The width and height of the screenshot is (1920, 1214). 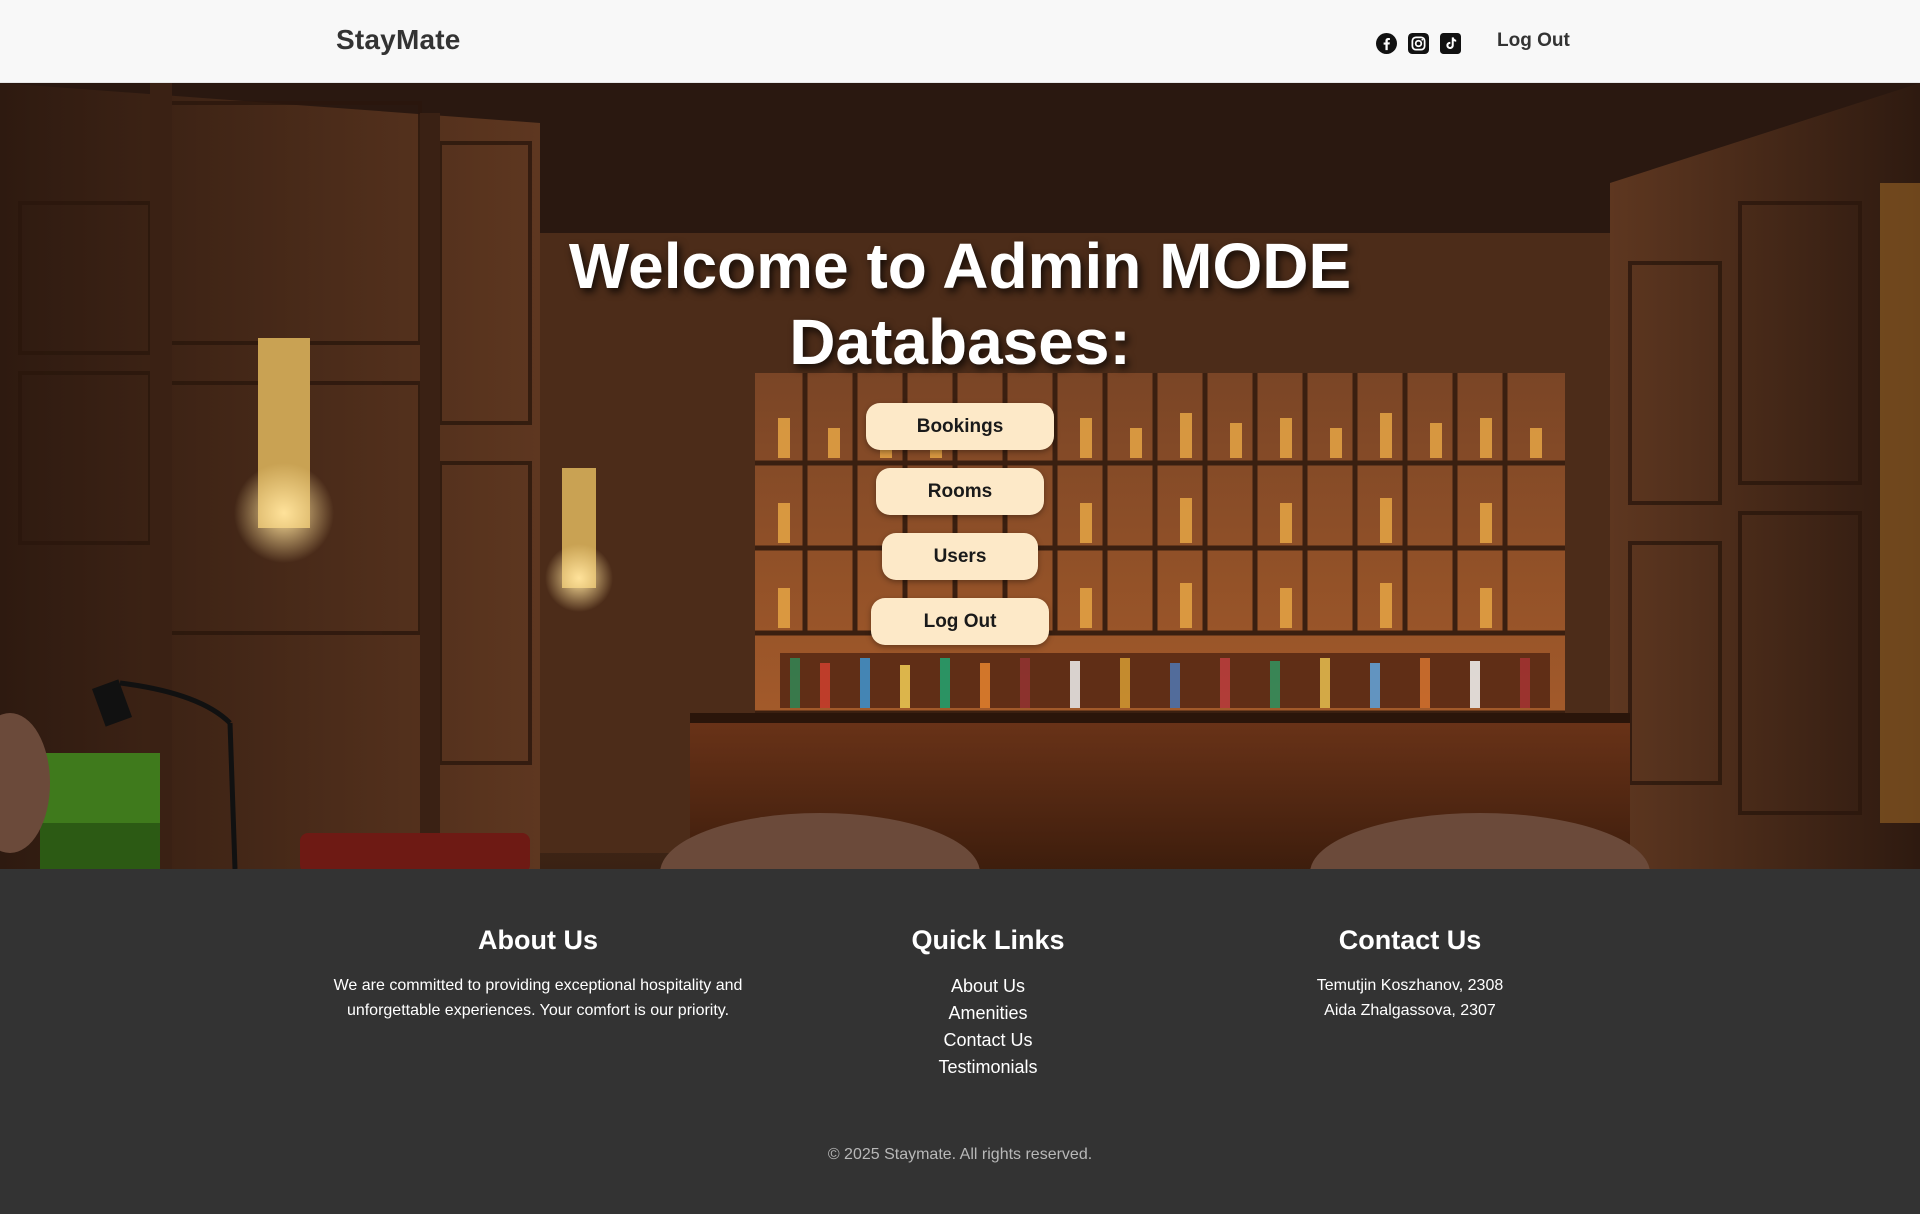 I want to click on header-logout-link: Log Out, so click(x=1533, y=41).